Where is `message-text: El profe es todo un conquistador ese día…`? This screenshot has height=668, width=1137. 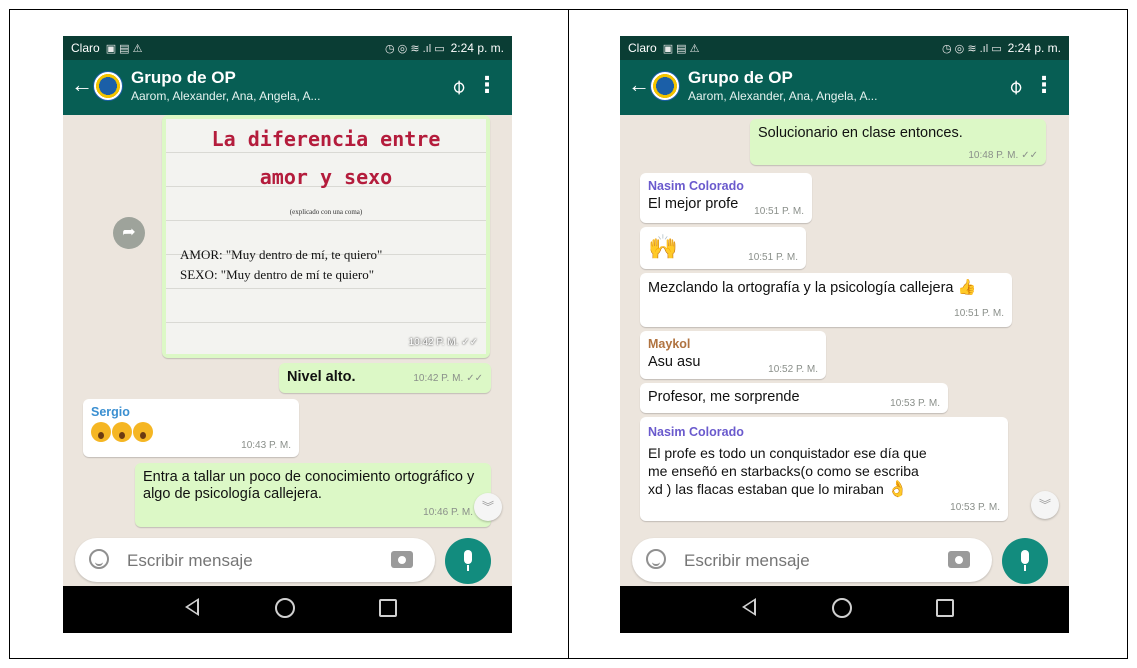 message-text: El profe es todo un conquistador ese día… is located at coordinates (787, 471).